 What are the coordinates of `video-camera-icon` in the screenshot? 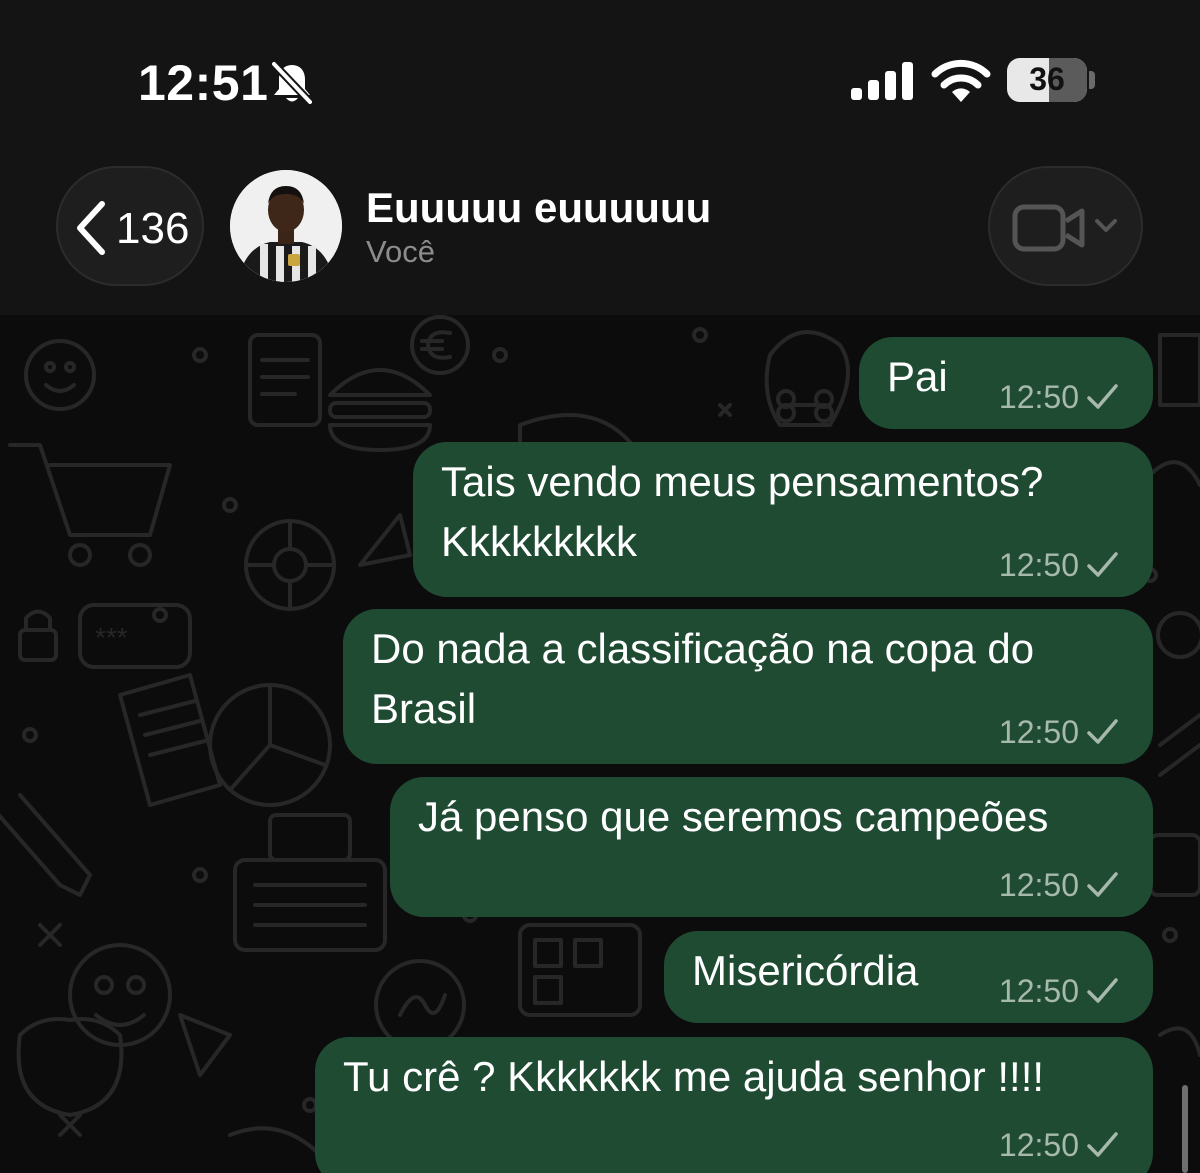 It's located at (1048, 228).